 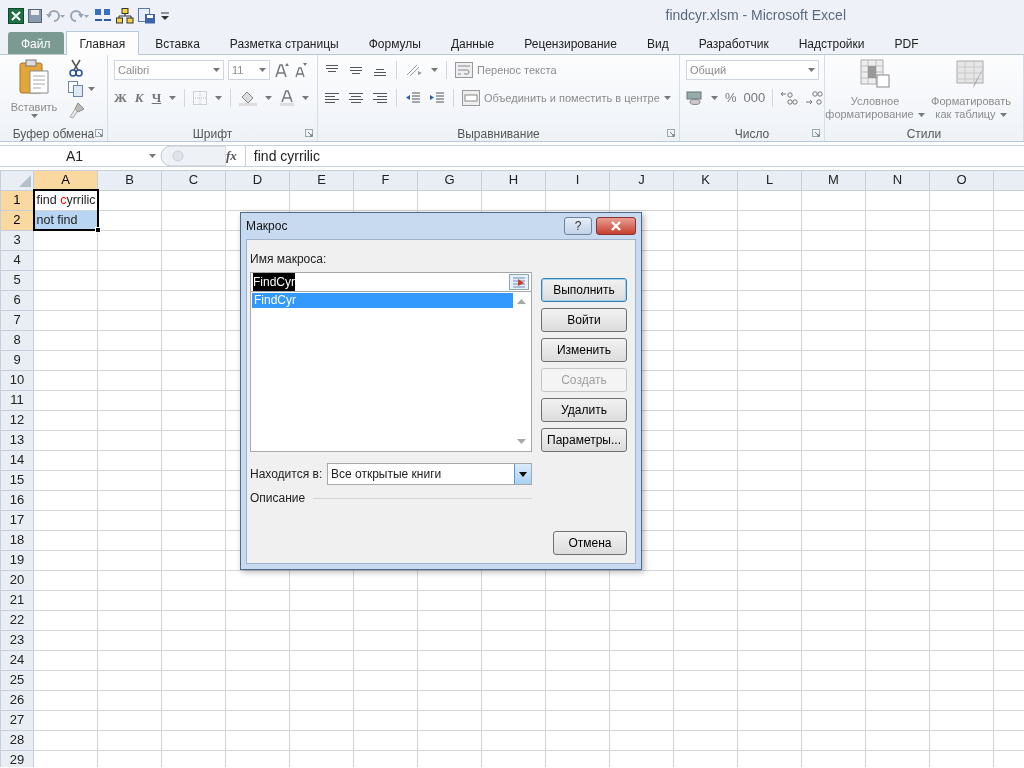 I want to click on column-header: H, so click(x=513, y=180).